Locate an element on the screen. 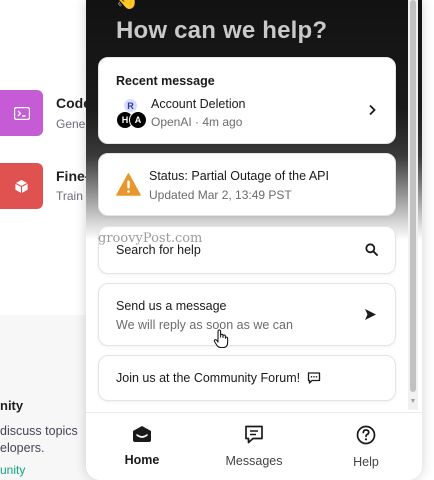 The height and width of the screenshot is (480, 434). warning-icon is located at coordinates (128, 184).